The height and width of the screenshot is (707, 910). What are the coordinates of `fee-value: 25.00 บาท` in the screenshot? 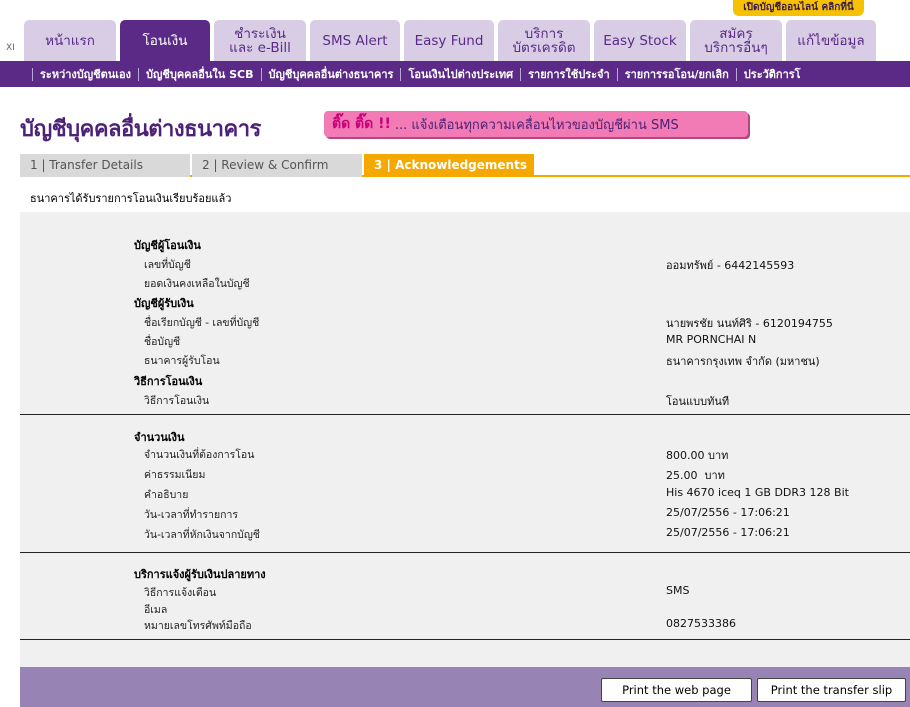 It's located at (695, 475).